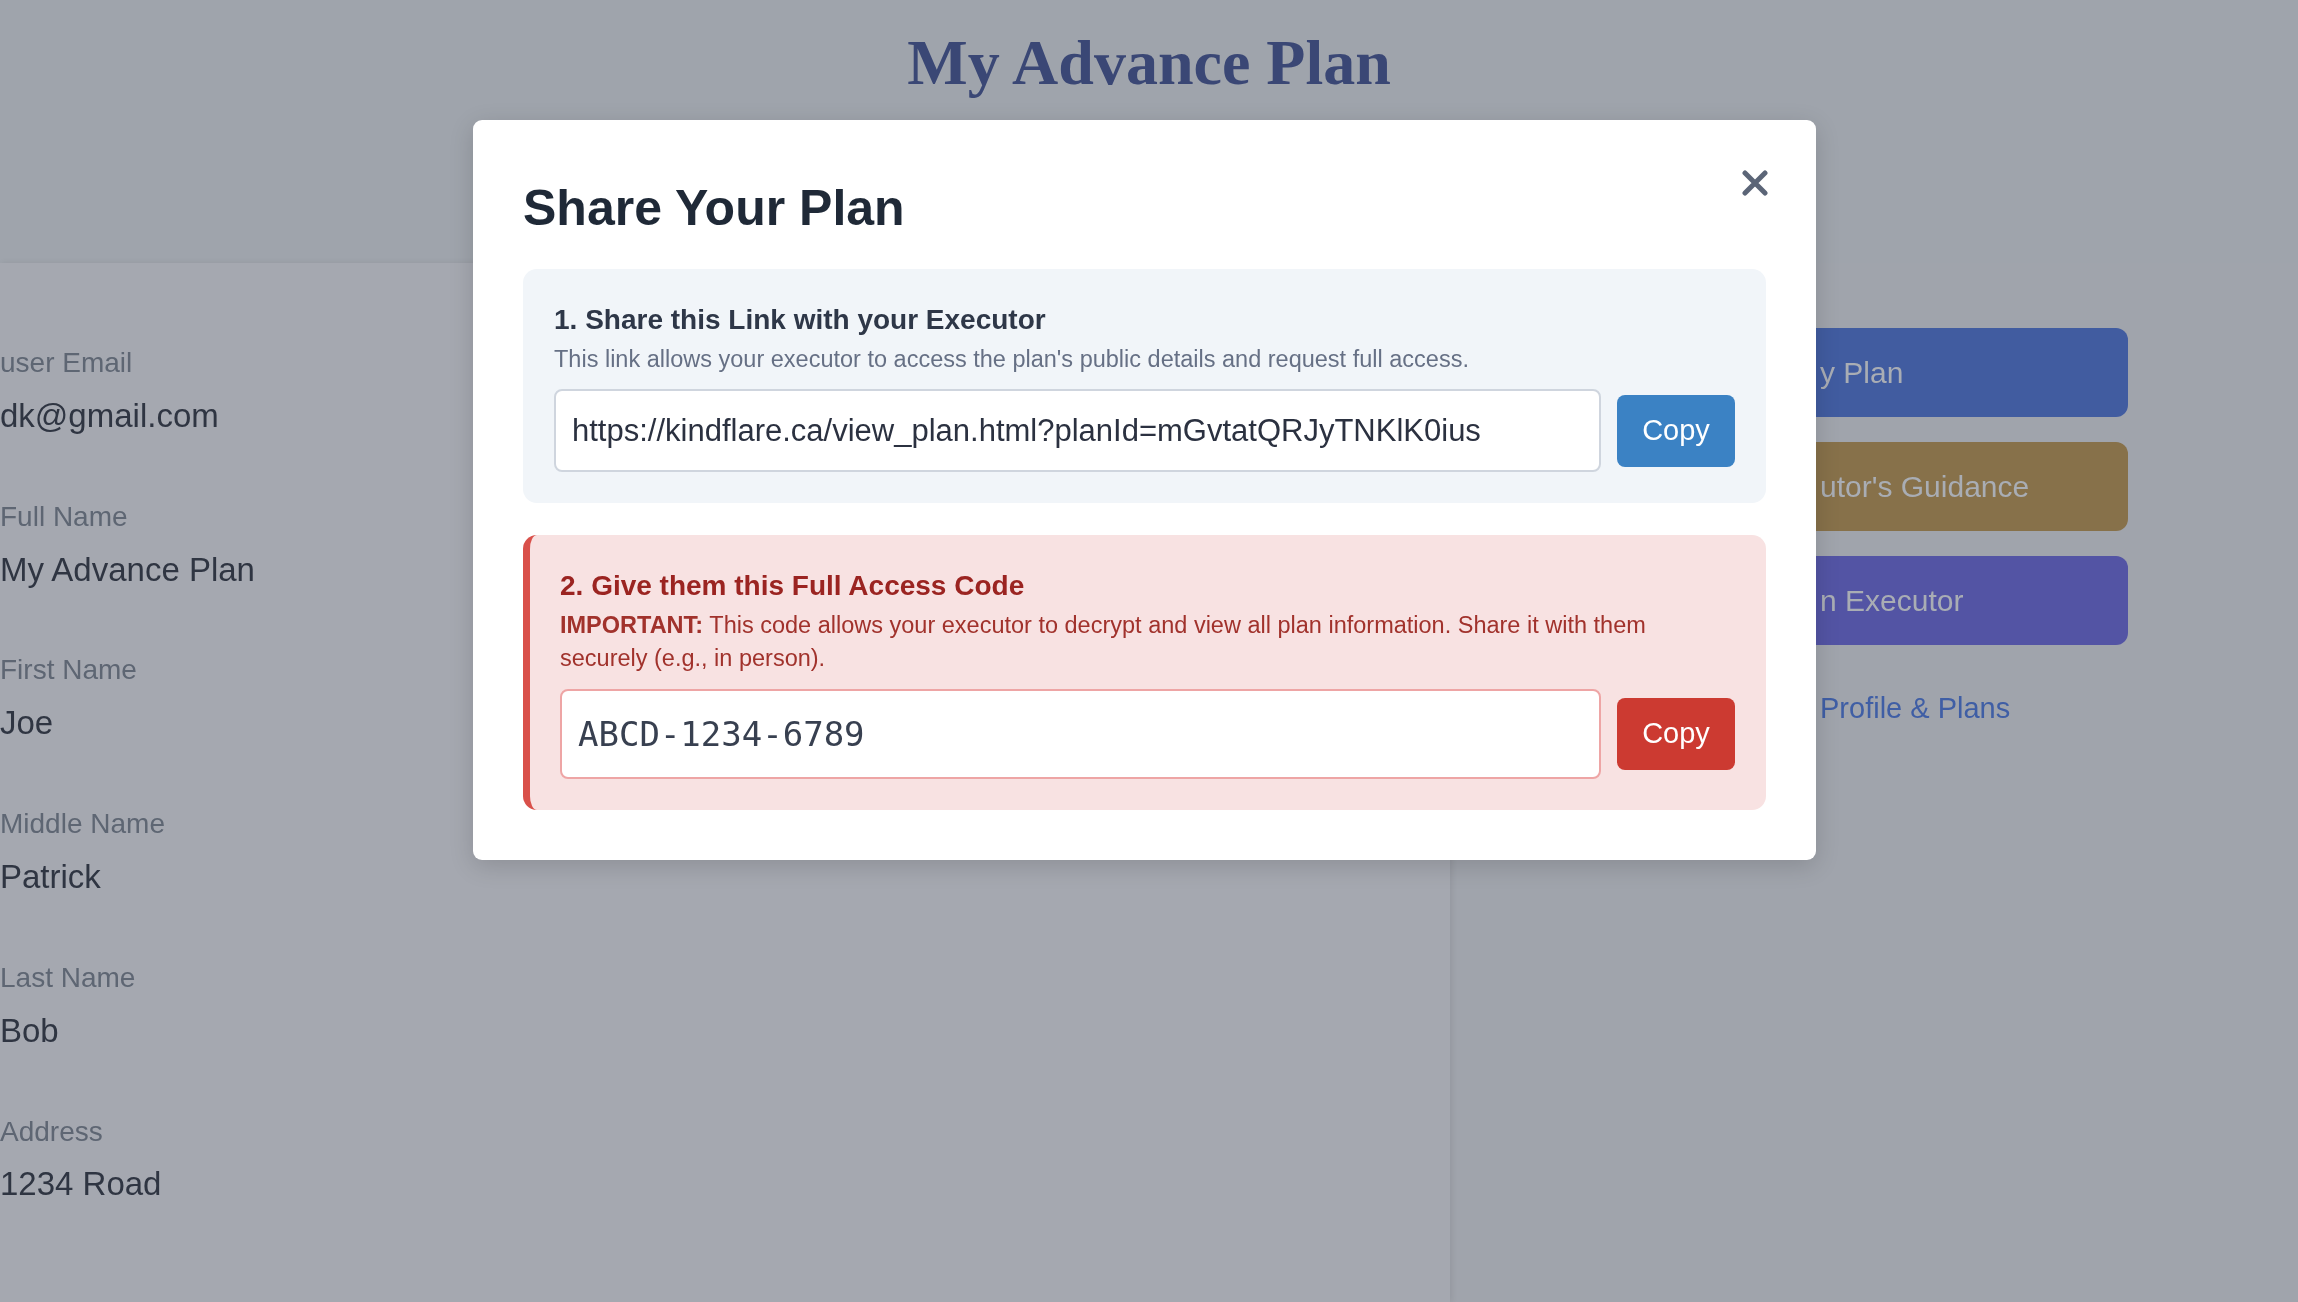 The image size is (2298, 1302). Describe the element at coordinates (1080, 733) in the screenshot. I see `access-code-field: ABCD-1234-6789` at that location.